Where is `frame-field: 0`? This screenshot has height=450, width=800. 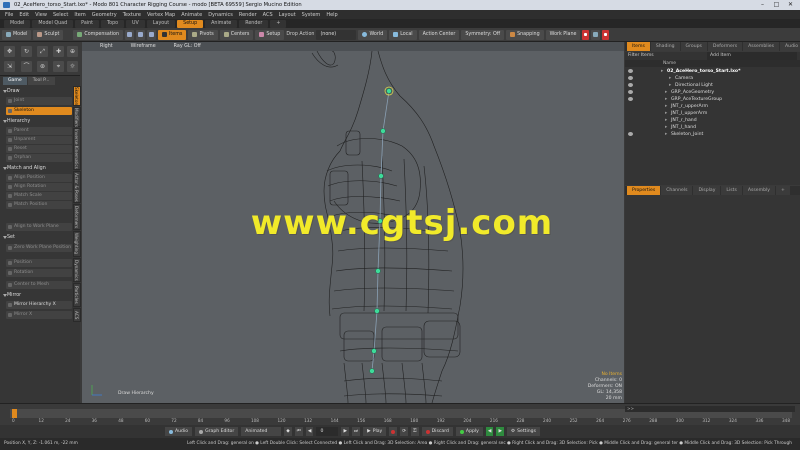
frame-field: 0 is located at coordinates (327, 431).